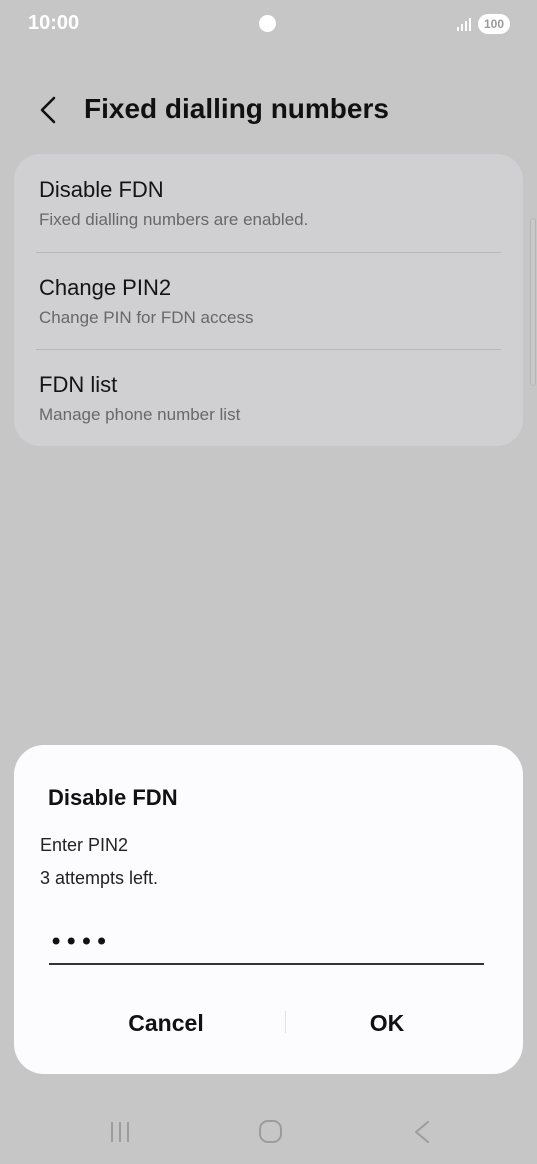  I want to click on dialog-message-enter-pin2: Enter PIN2, so click(84, 845).